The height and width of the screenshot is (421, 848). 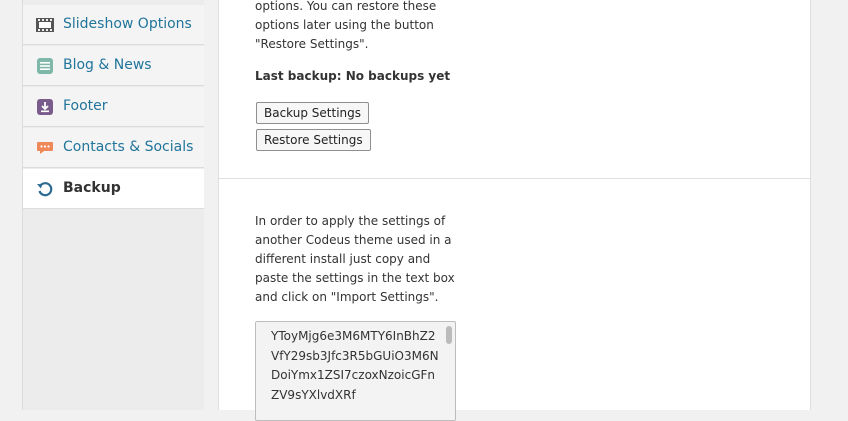 I want to click on description-line: paste the settings in the text box, so click(x=355, y=278).